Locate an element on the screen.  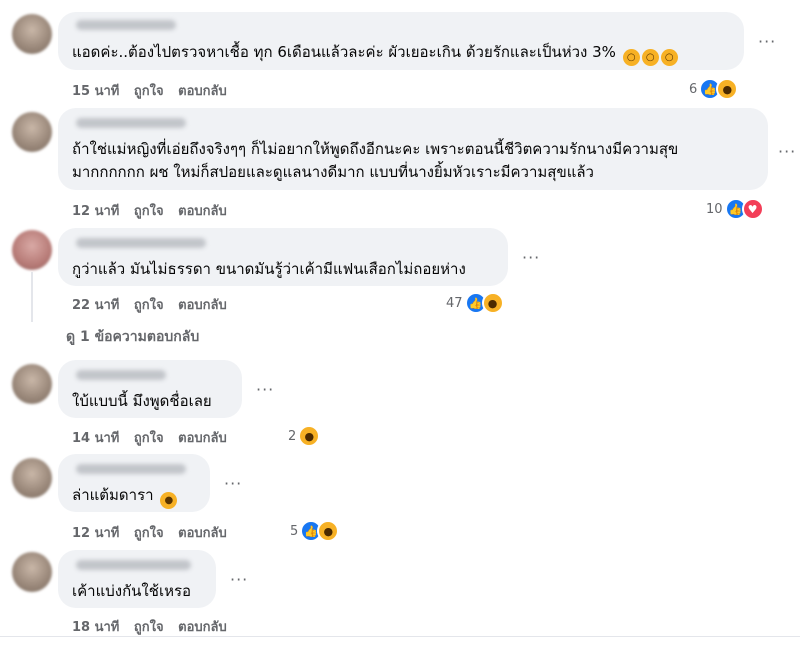
thread-line is located at coordinates (32, 297).